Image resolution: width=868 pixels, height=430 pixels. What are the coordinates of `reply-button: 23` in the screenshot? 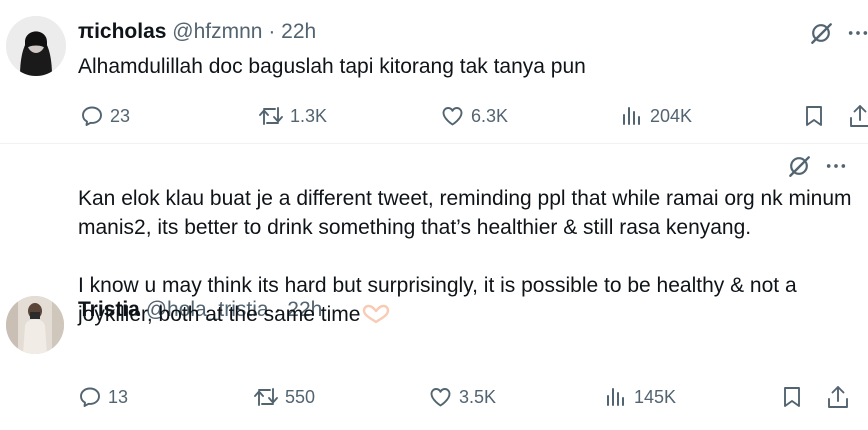 It's located at (105, 116).